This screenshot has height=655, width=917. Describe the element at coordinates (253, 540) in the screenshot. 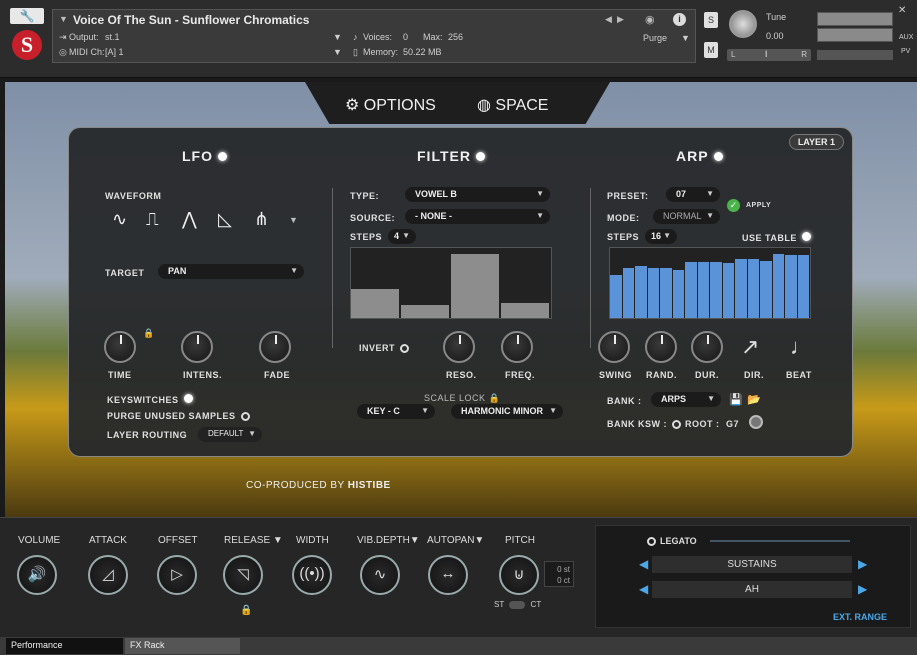

I see `release-label: RELEASE ▼` at that location.